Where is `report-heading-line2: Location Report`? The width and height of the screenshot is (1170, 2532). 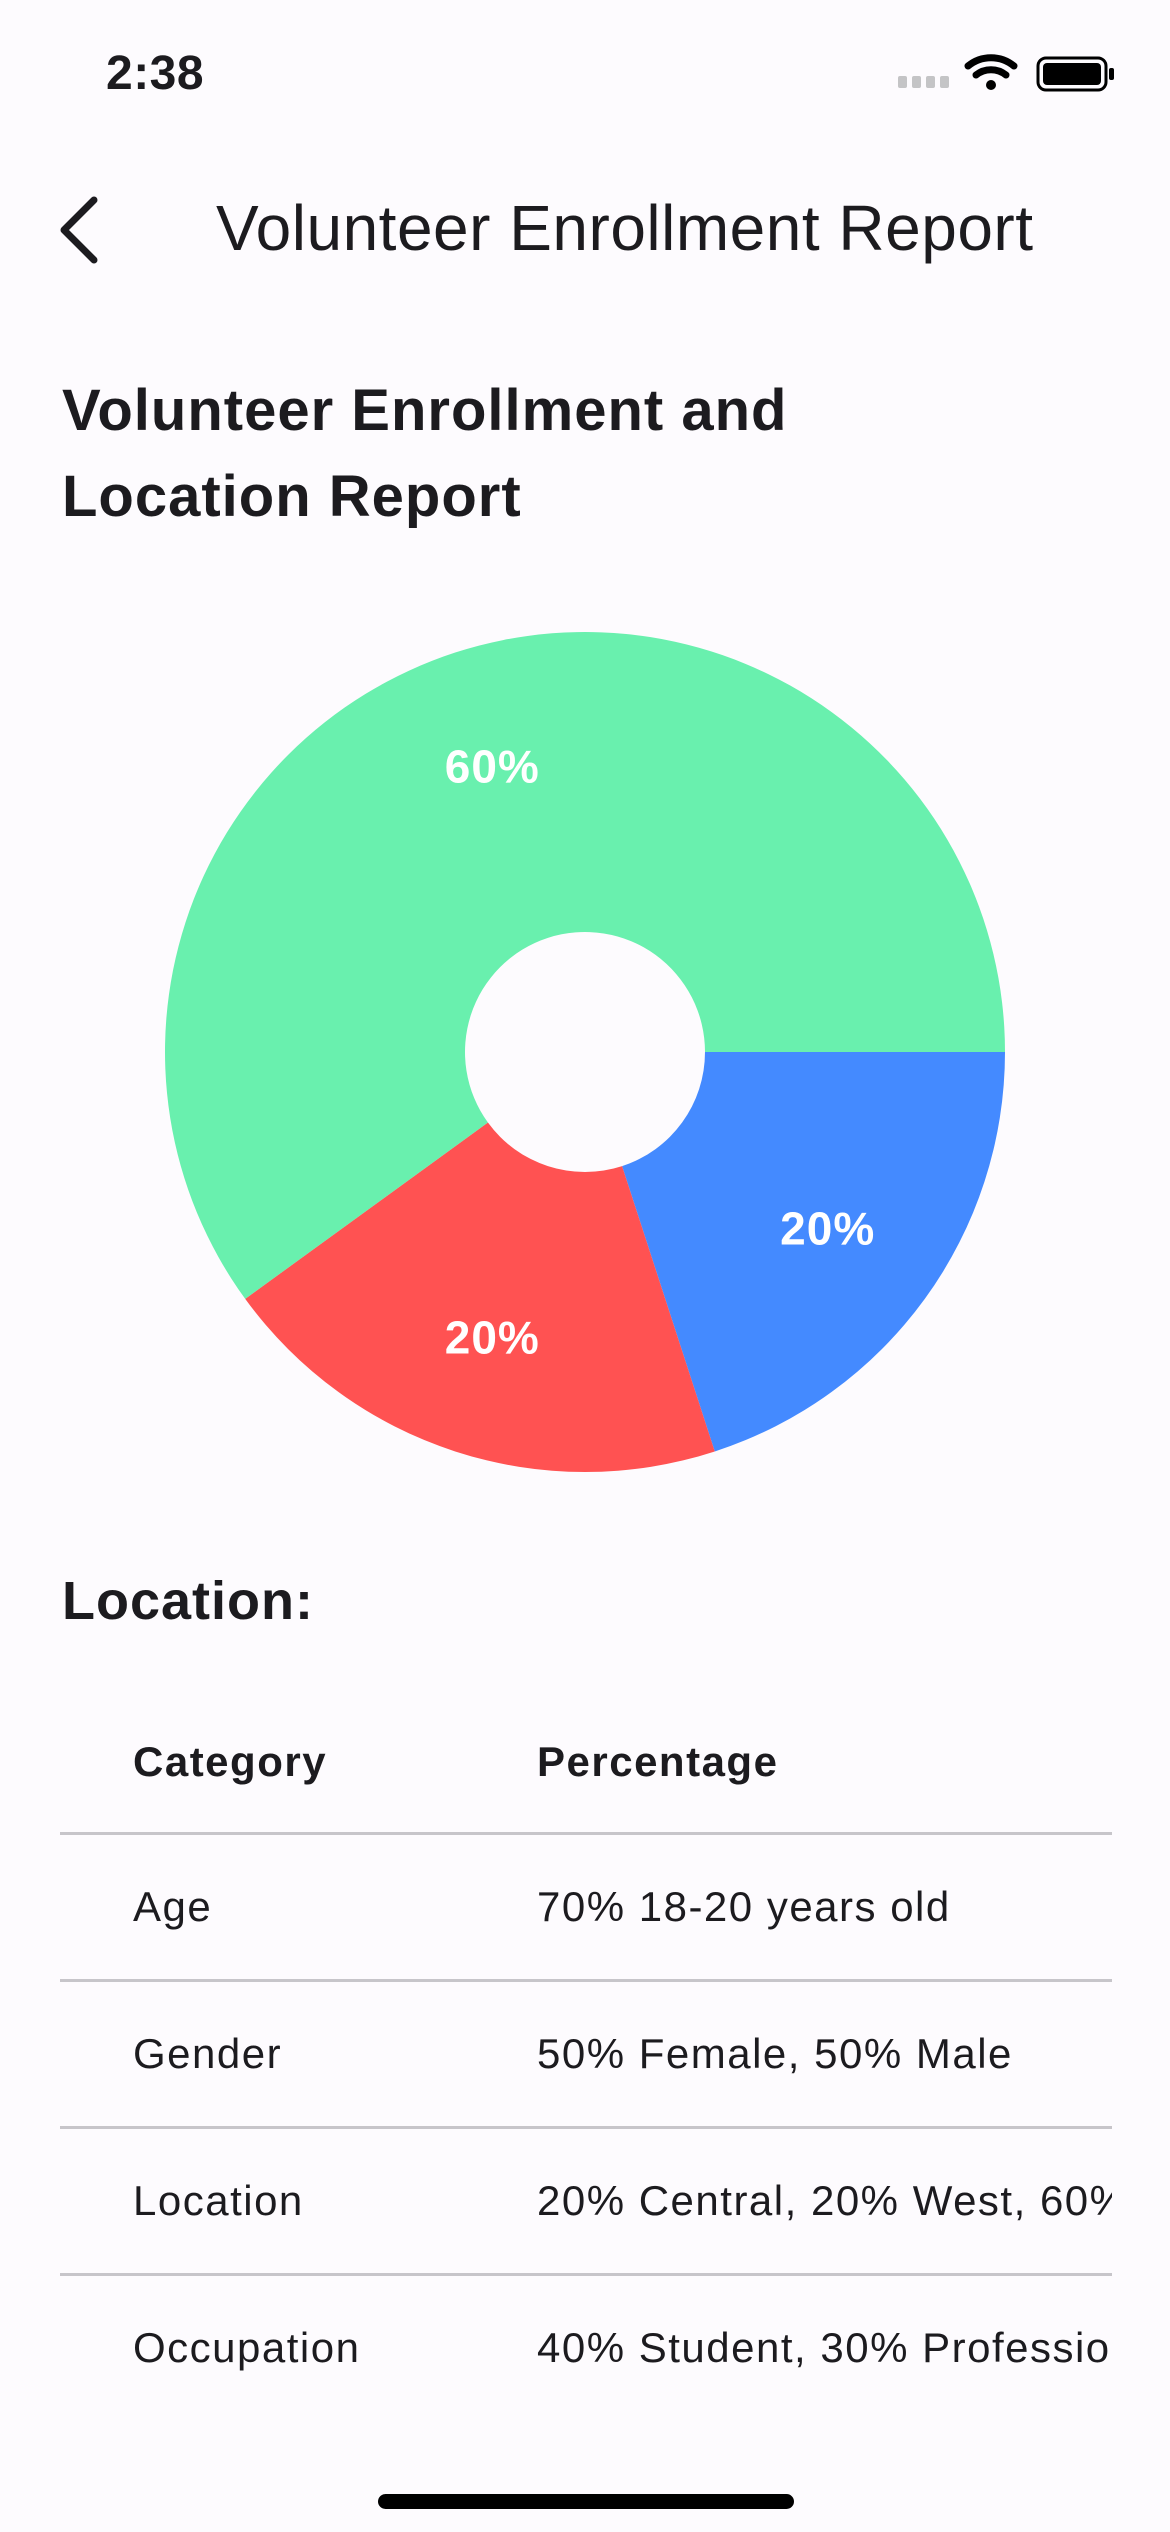
report-heading-line2: Location Report is located at coordinates (292, 496).